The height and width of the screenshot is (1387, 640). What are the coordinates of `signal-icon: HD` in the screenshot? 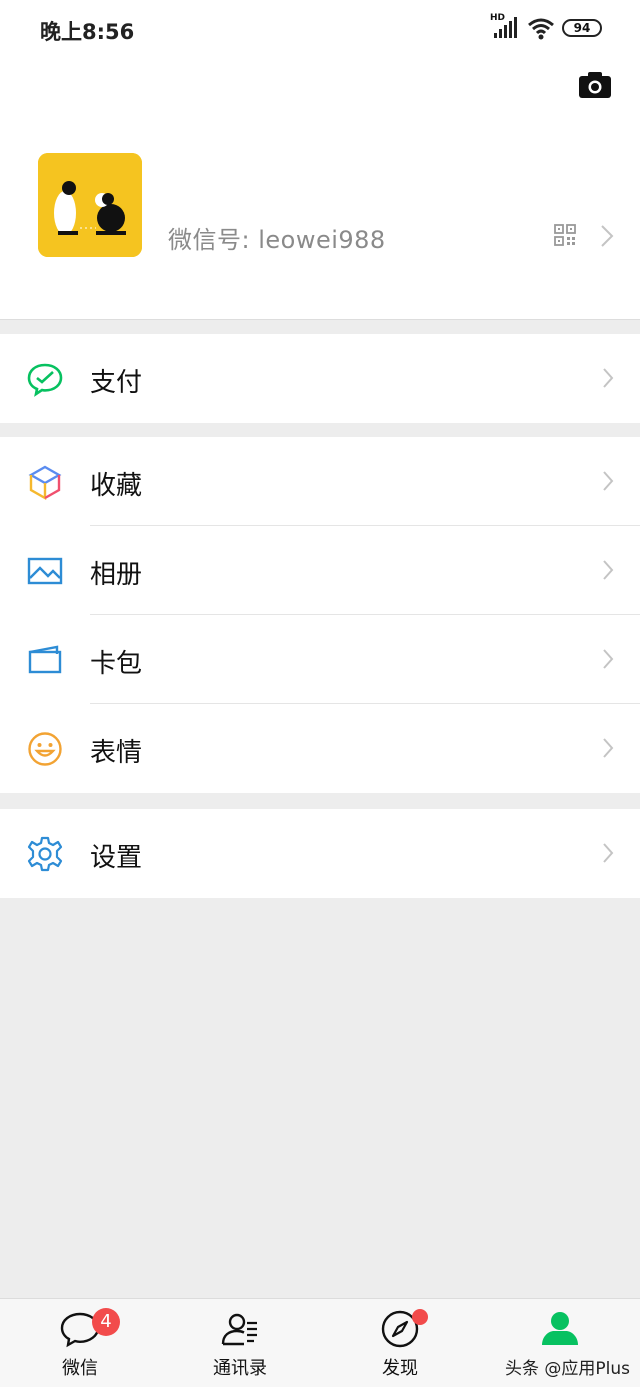 It's located at (505, 26).